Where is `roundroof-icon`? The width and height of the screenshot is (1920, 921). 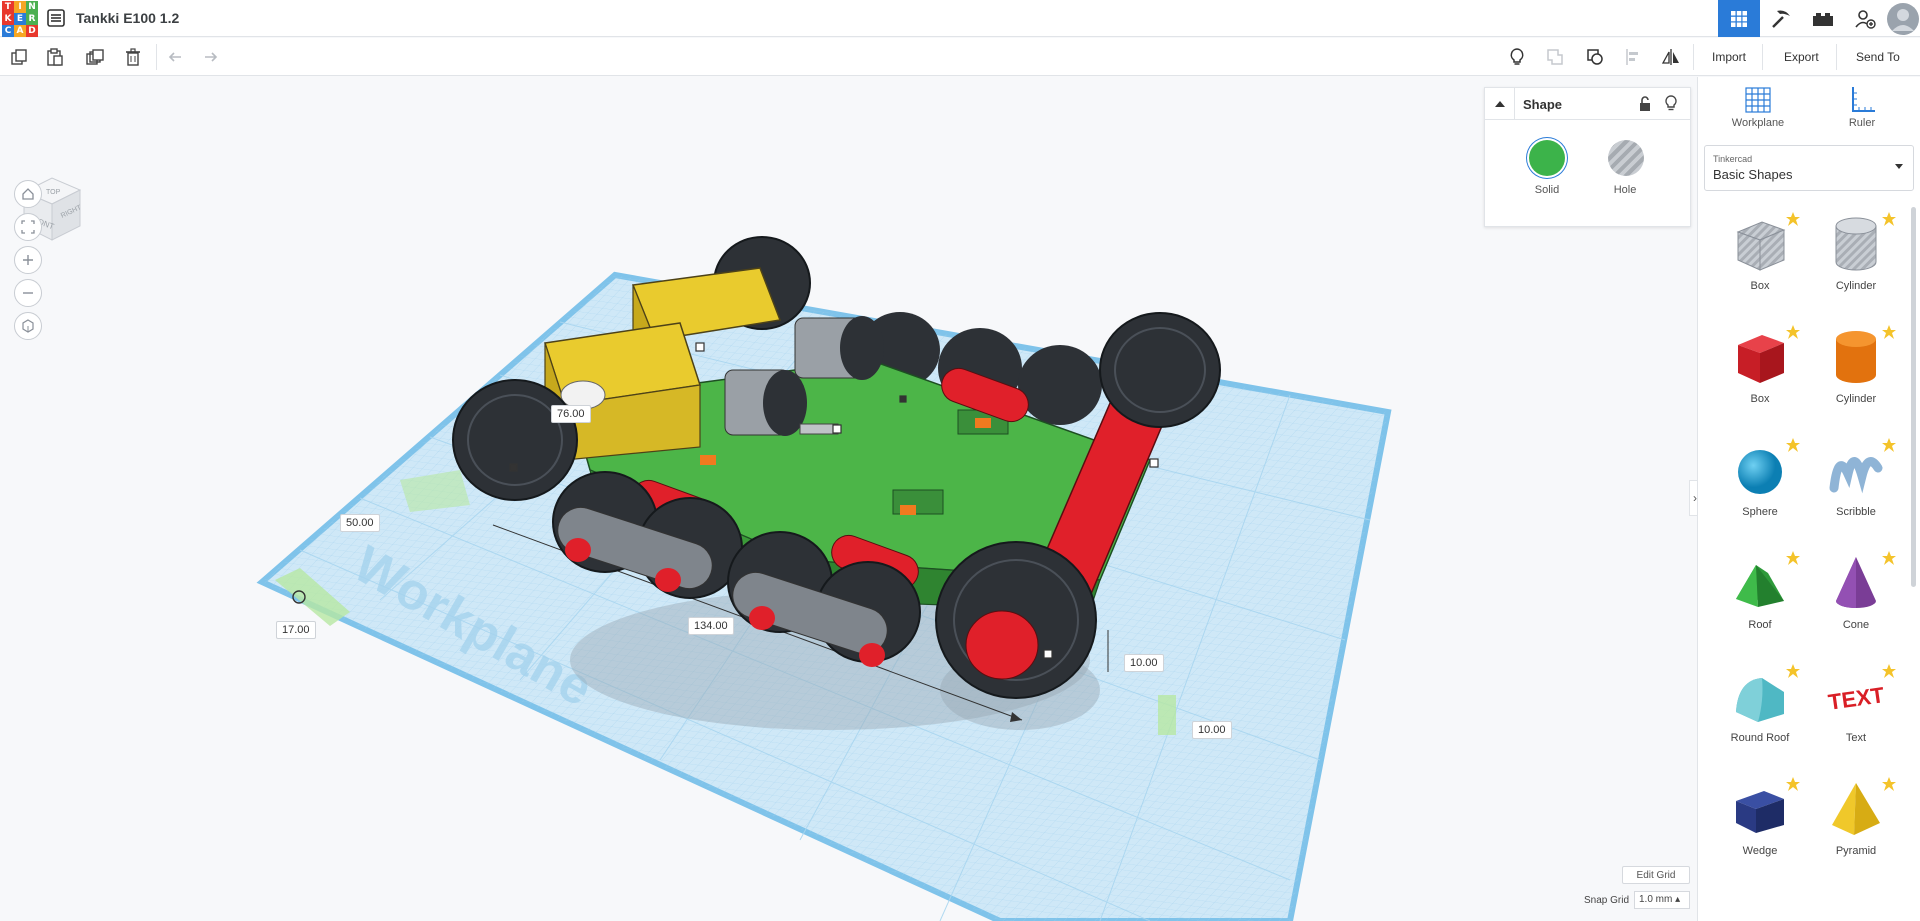 roundroof-icon is located at coordinates (1760, 696).